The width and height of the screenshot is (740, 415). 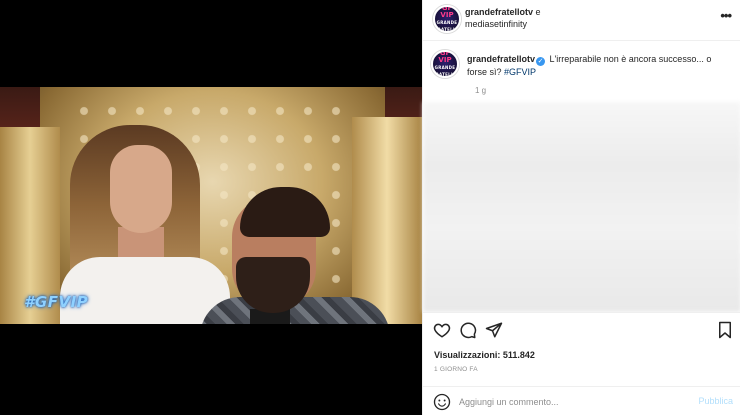 What do you see at coordinates (456, 369) in the screenshot?
I see `post-date: 1 GIORNO FA` at bounding box center [456, 369].